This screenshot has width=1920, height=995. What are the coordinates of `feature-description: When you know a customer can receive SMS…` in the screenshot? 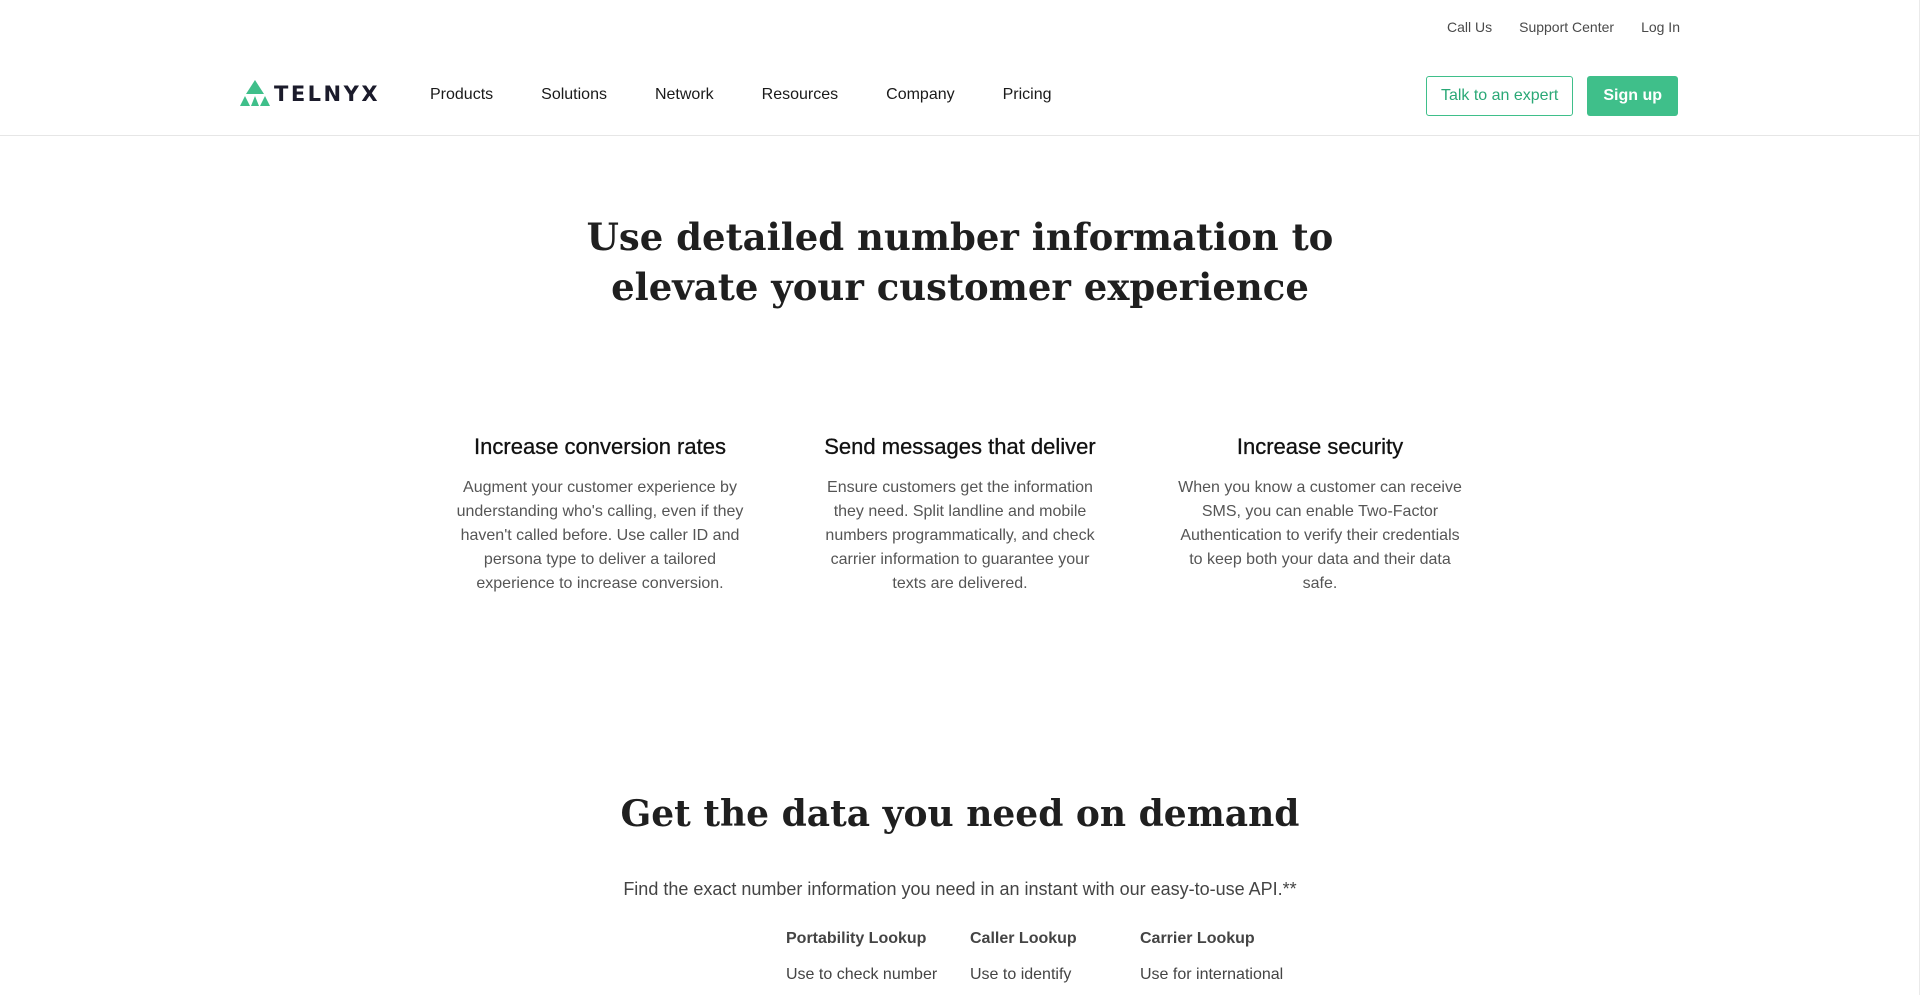 It's located at (1320, 535).